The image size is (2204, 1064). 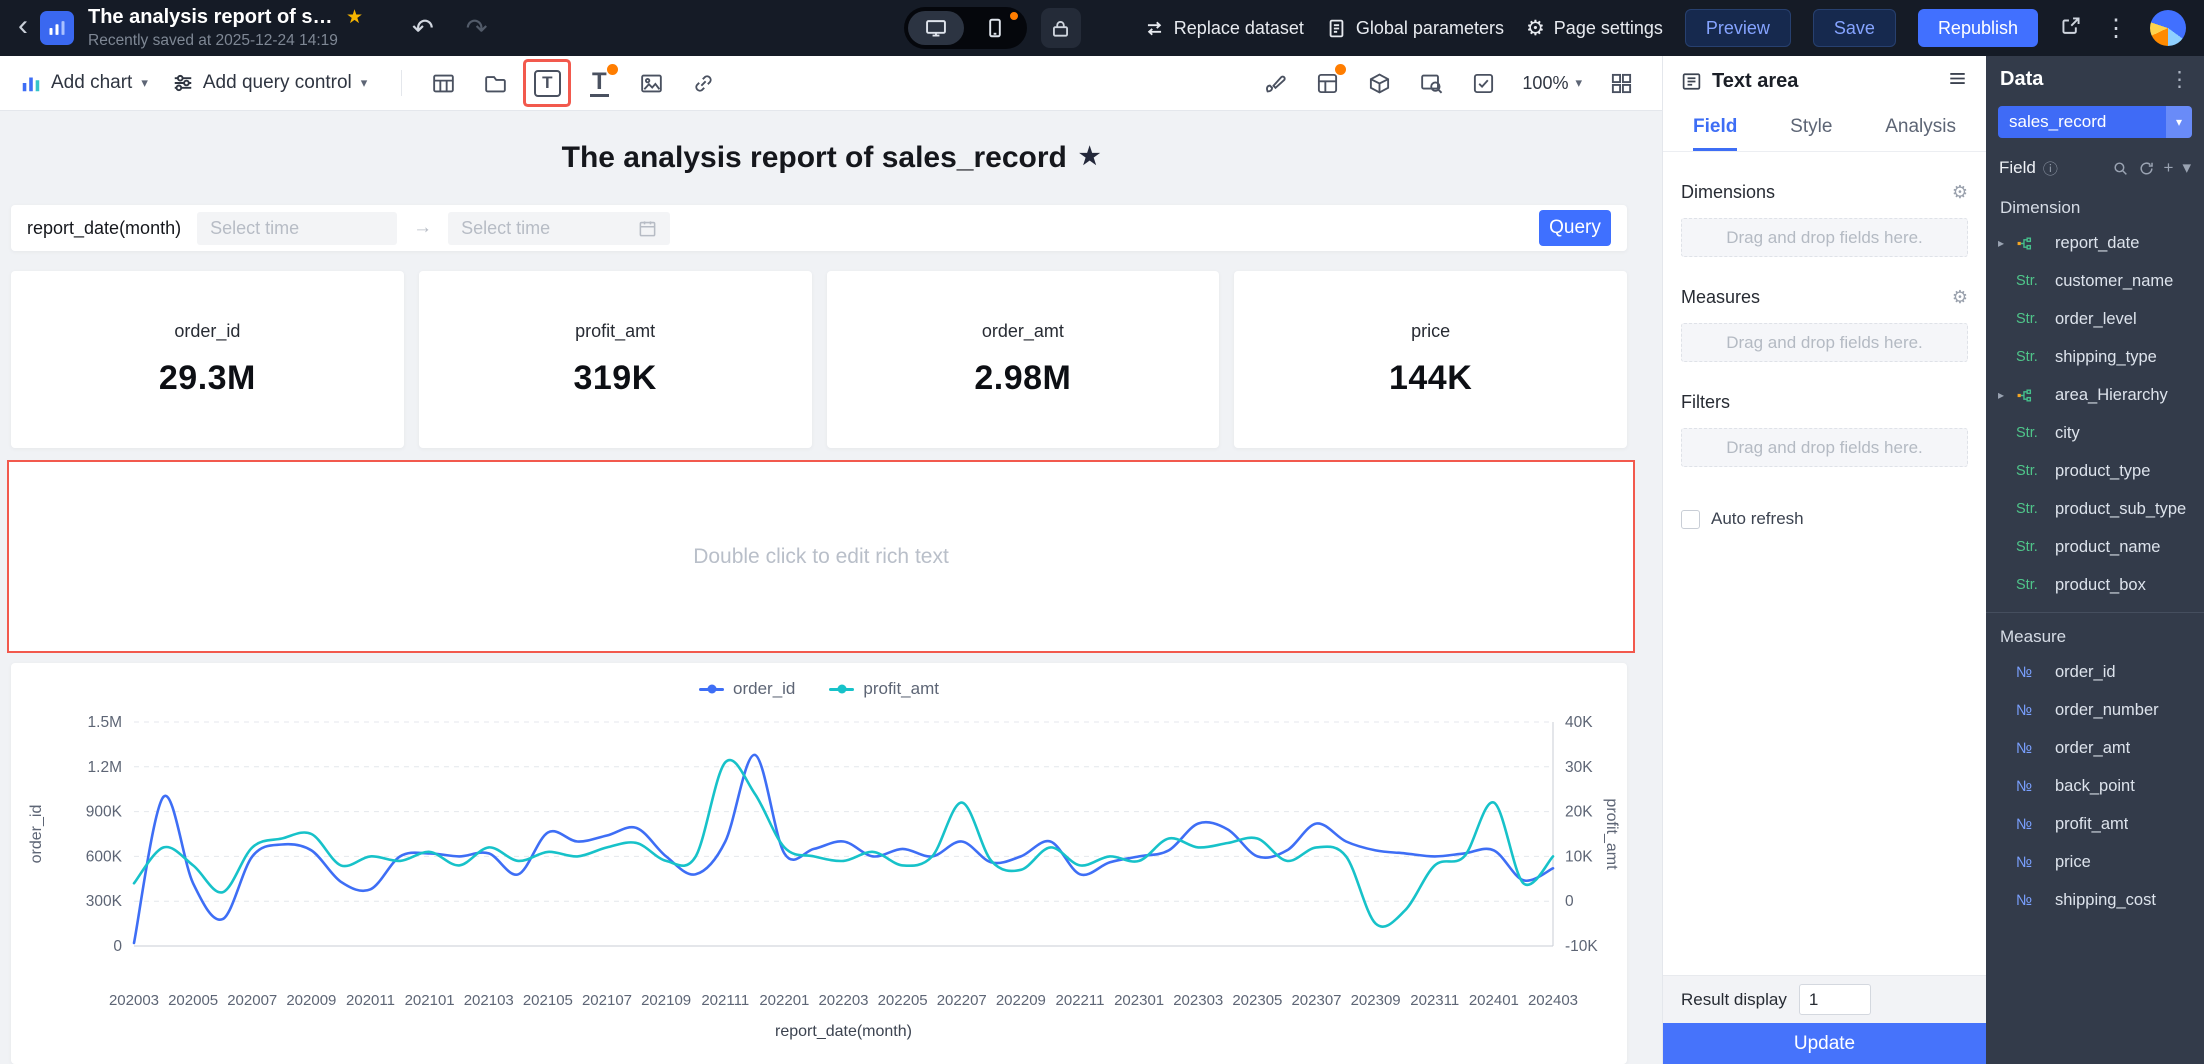 I want to click on add-query-control-button: Add query control ▾, so click(x=269, y=83).